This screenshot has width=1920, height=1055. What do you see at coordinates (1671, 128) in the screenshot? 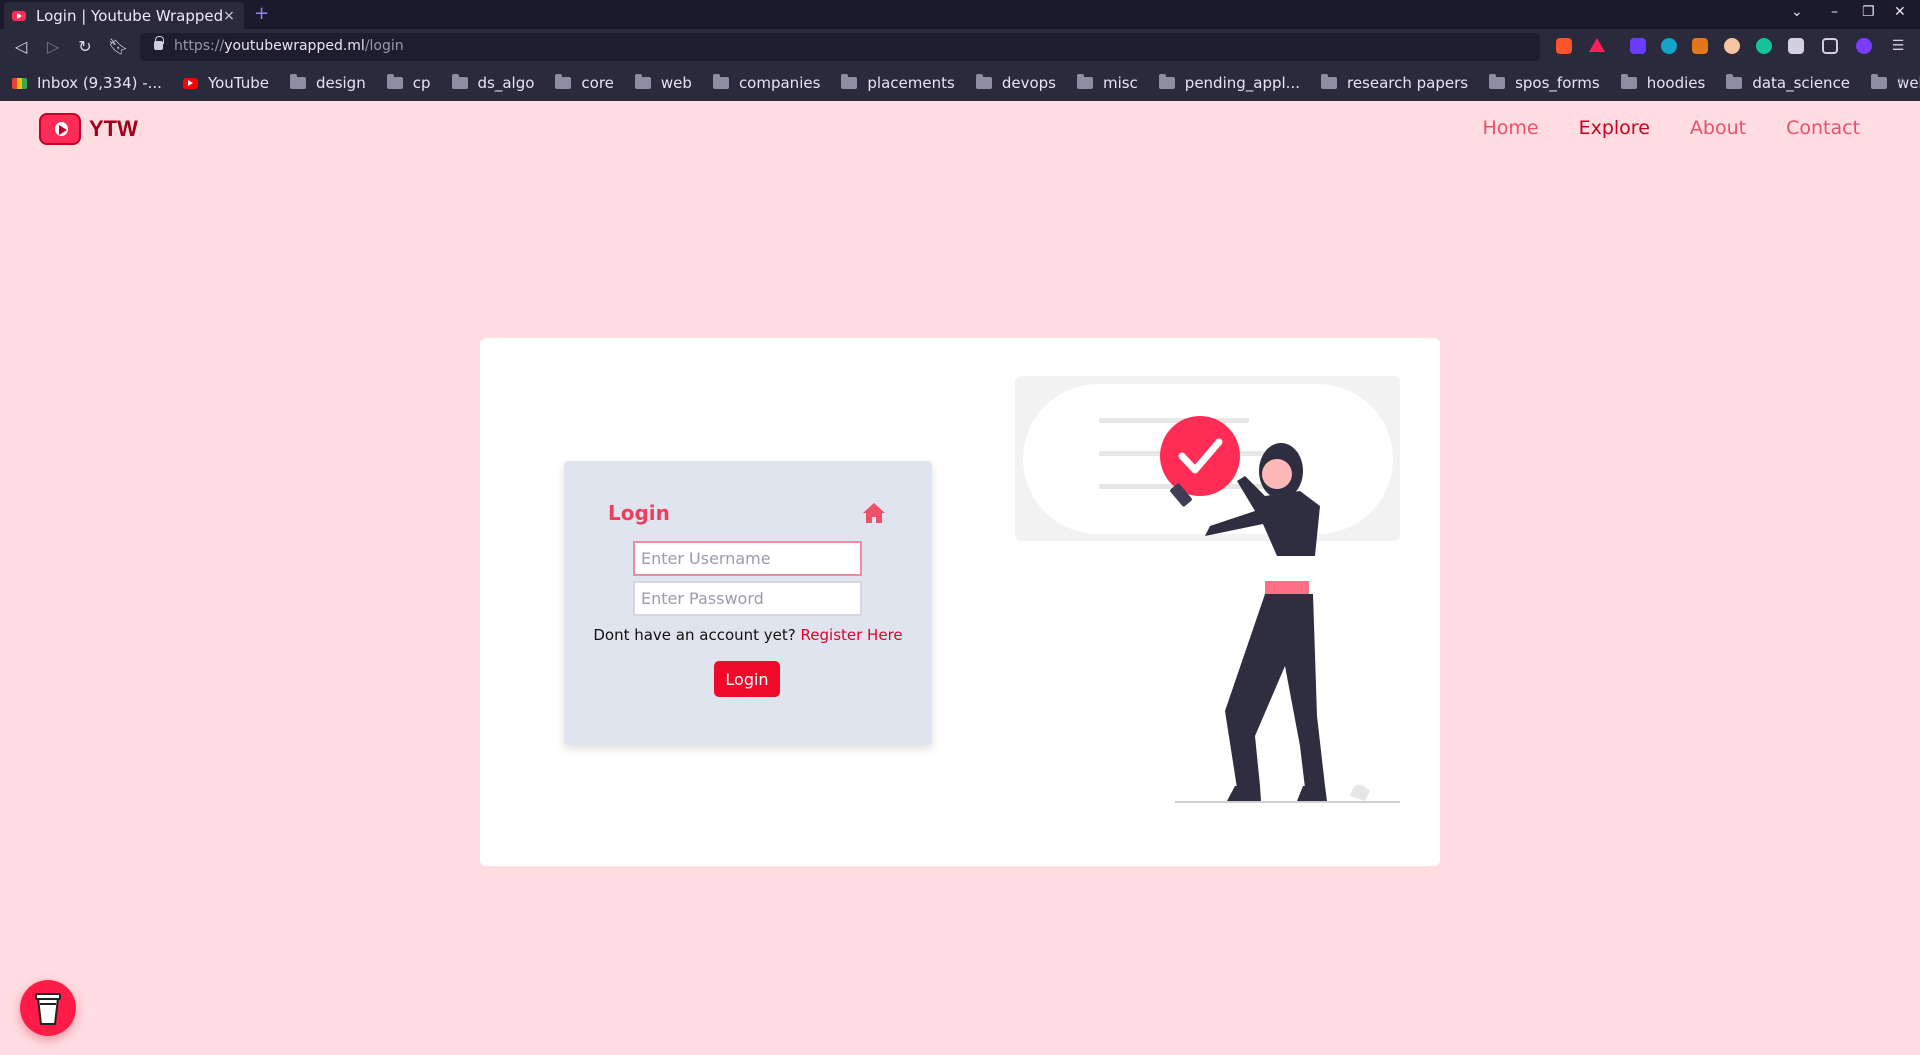
I see `main-nav: Home Explore About Contact` at bounding box center [1671, 128].